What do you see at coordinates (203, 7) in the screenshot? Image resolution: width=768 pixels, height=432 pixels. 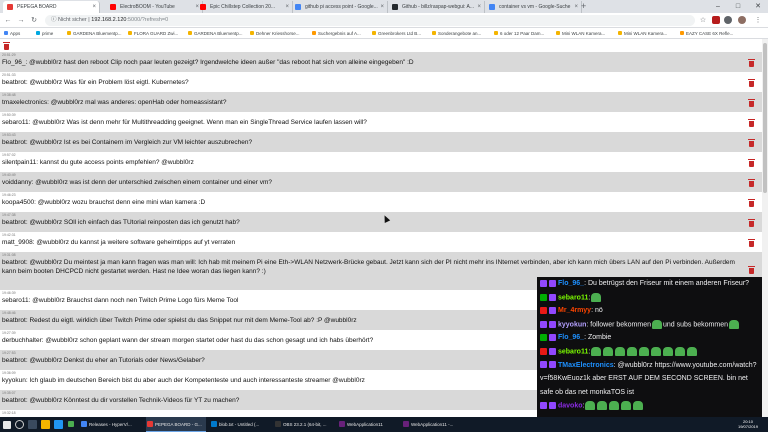 I see `tab-favicon-icon` at bounding box center [203, 7].